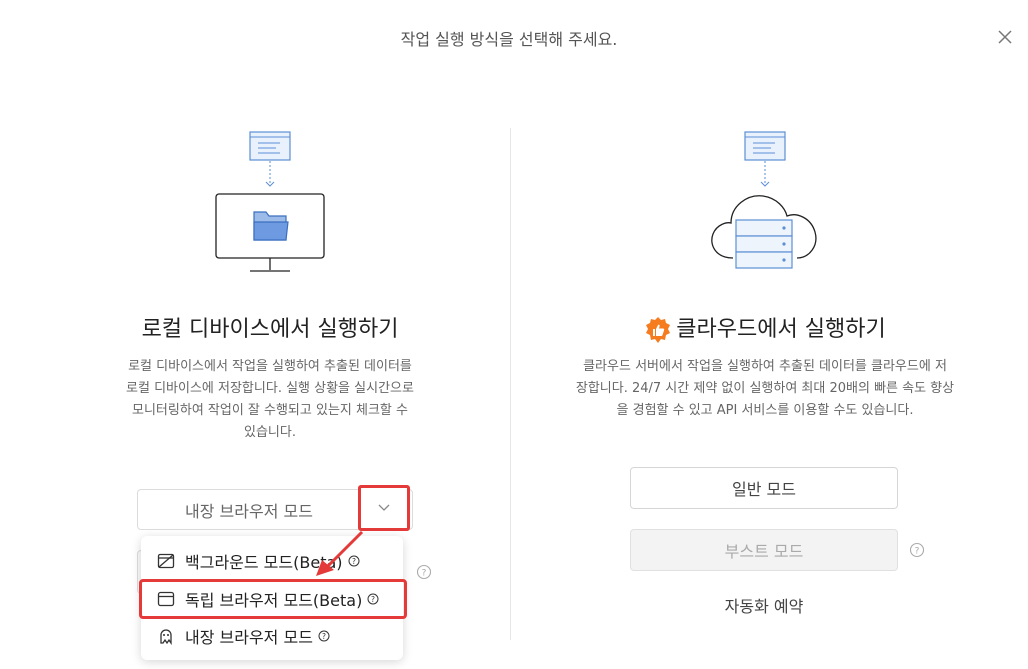  What do you see at coordinates (510, 384) in the screenshot?
I see `panel-divider` at bounding box center [510, 384].